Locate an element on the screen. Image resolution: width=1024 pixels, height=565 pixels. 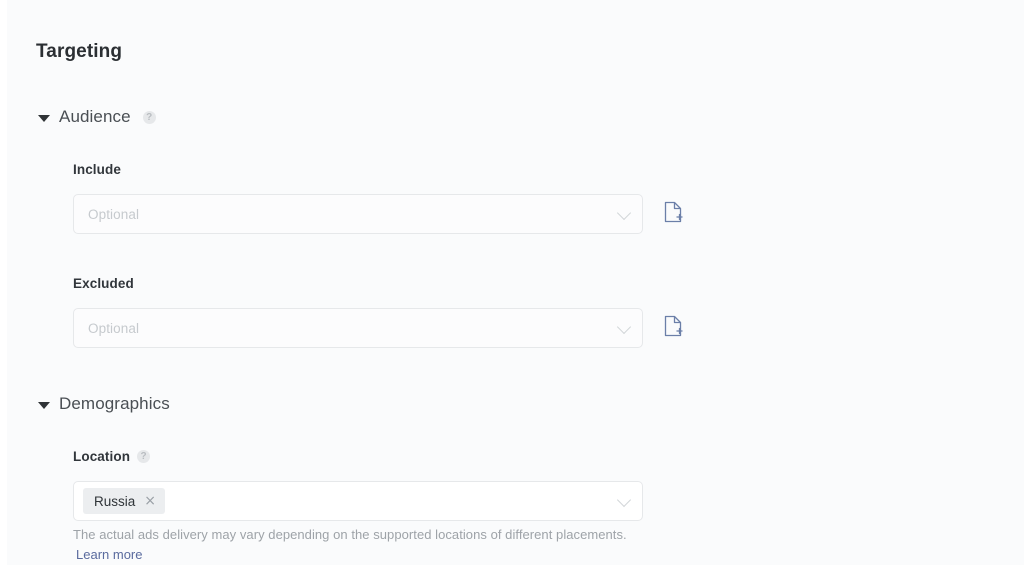
section-header-audience: Audience ? is located at coordinates (97, 117).